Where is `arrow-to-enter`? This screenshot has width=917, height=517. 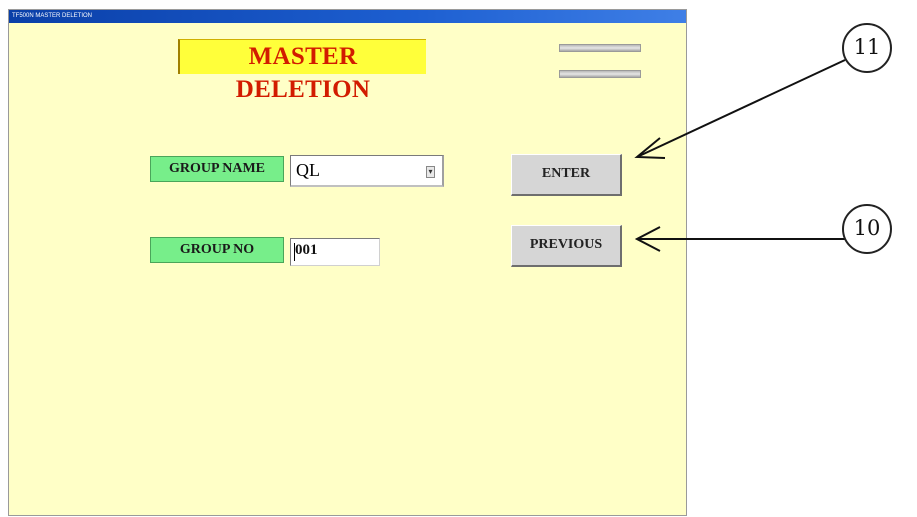 arrow-to-enter is located at coordinates (741, 108).